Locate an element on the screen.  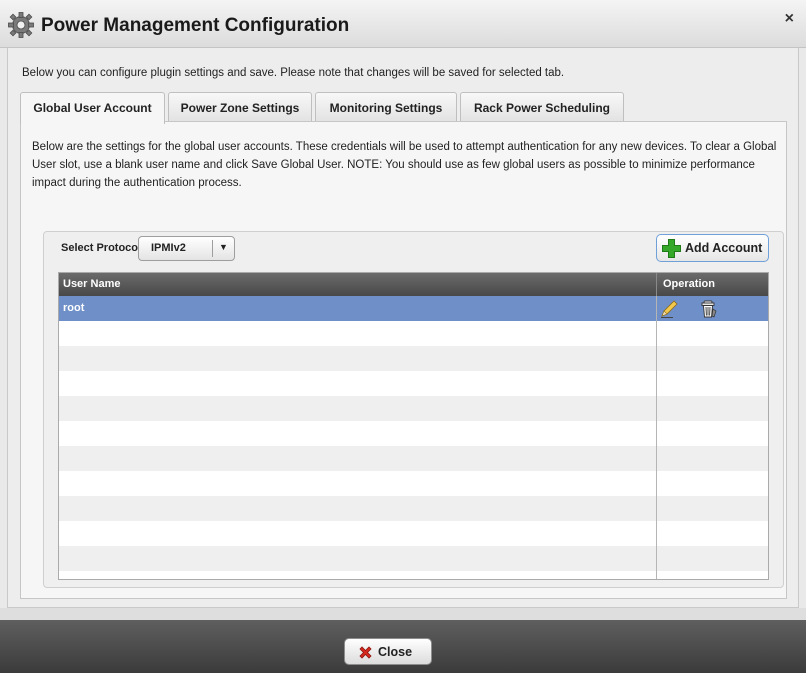
add-account-button: Add Account is located at coordinates (712, 248).